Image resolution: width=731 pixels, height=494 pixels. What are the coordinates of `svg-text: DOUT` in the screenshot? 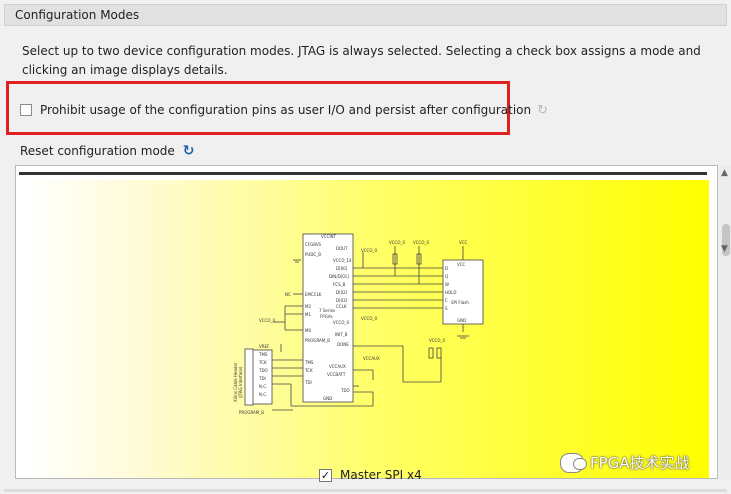 It's located at (342, 248).